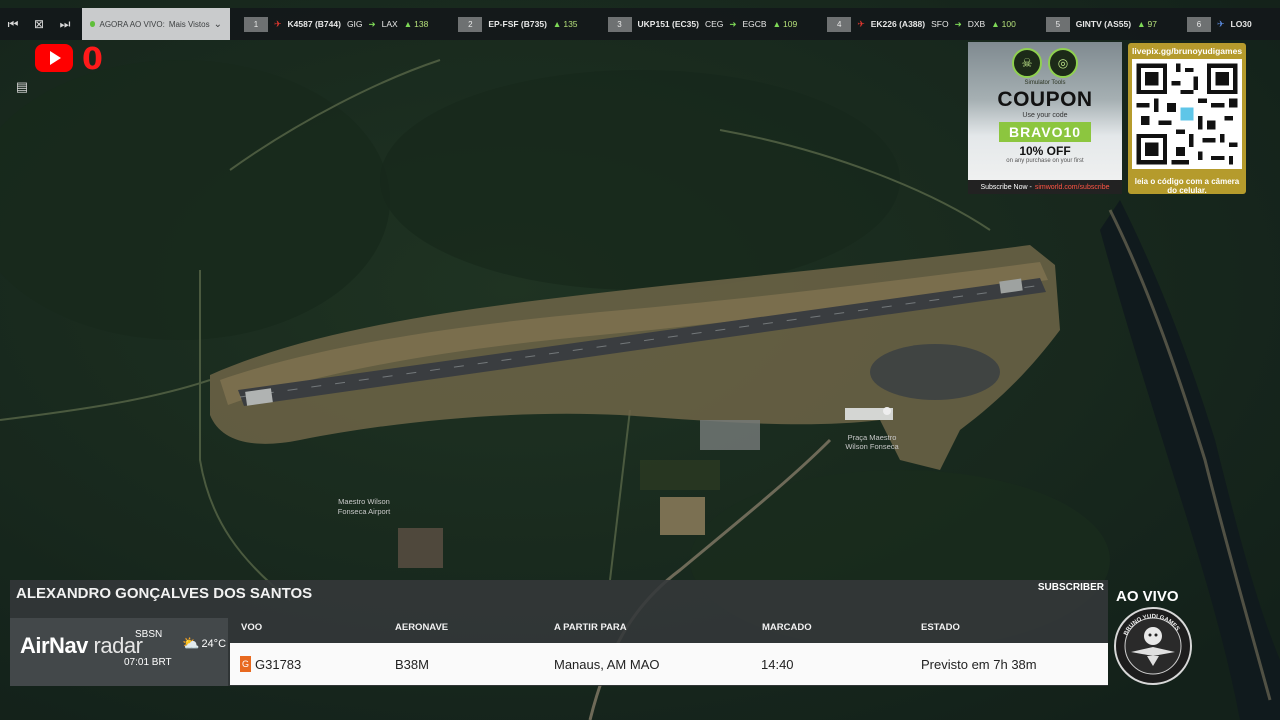 This screenshot has width=1280, height=720. I want to click on cloud-sun-icon: ⛅, so click(191, 643).